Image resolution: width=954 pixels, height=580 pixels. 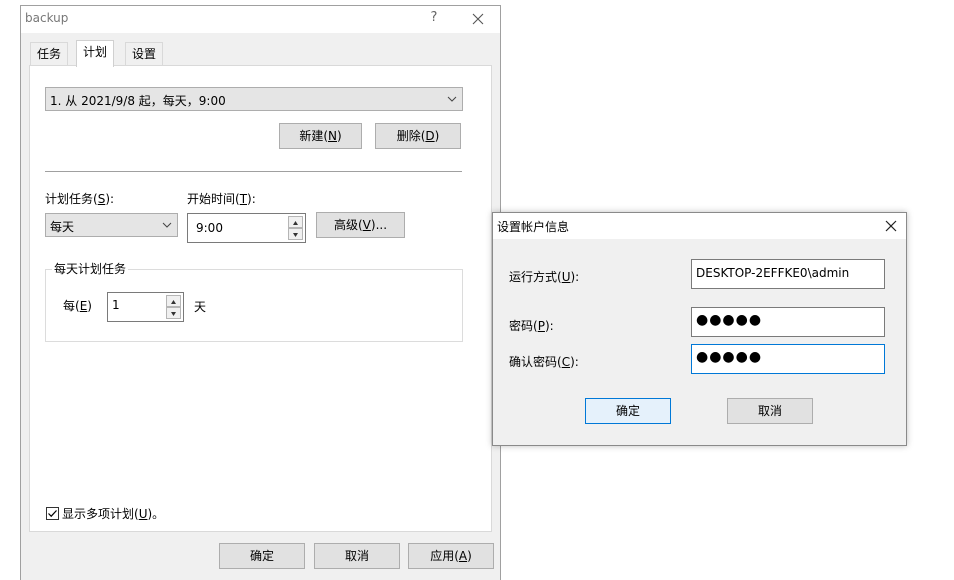 I want to click on label-text: 每(, so click(x=71, y=306).